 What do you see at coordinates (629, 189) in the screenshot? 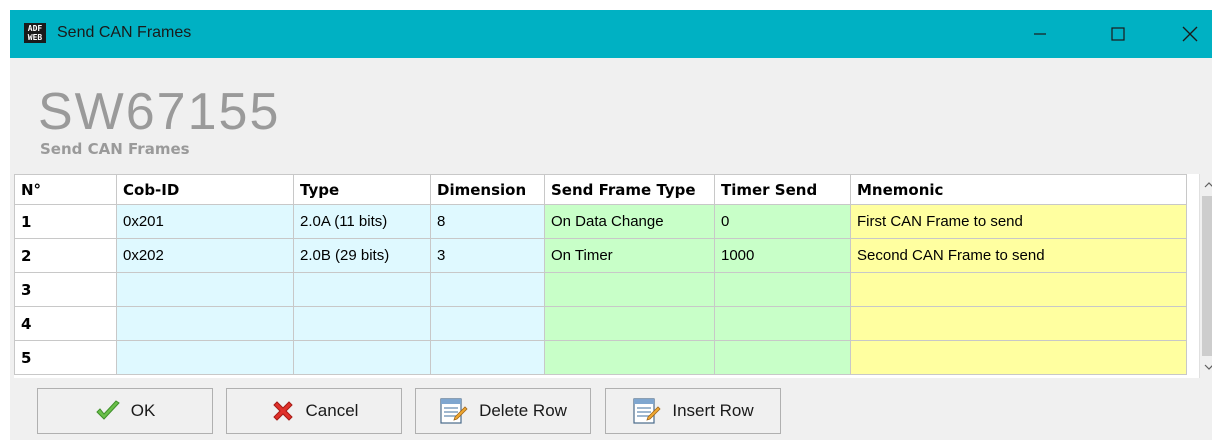
I see `column-header-send-frame-type: Send Frame Type` at bounding box center [629, 189].